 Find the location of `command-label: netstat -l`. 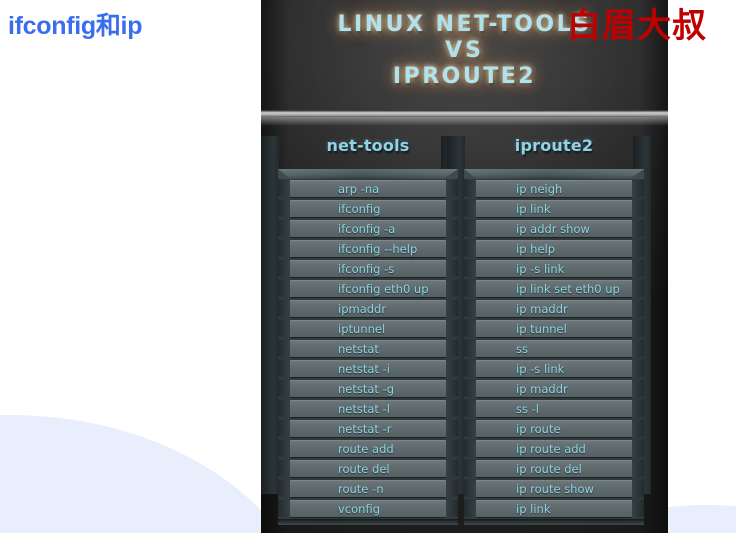

command-label: netstat -l is located at coordinates (364, 409).